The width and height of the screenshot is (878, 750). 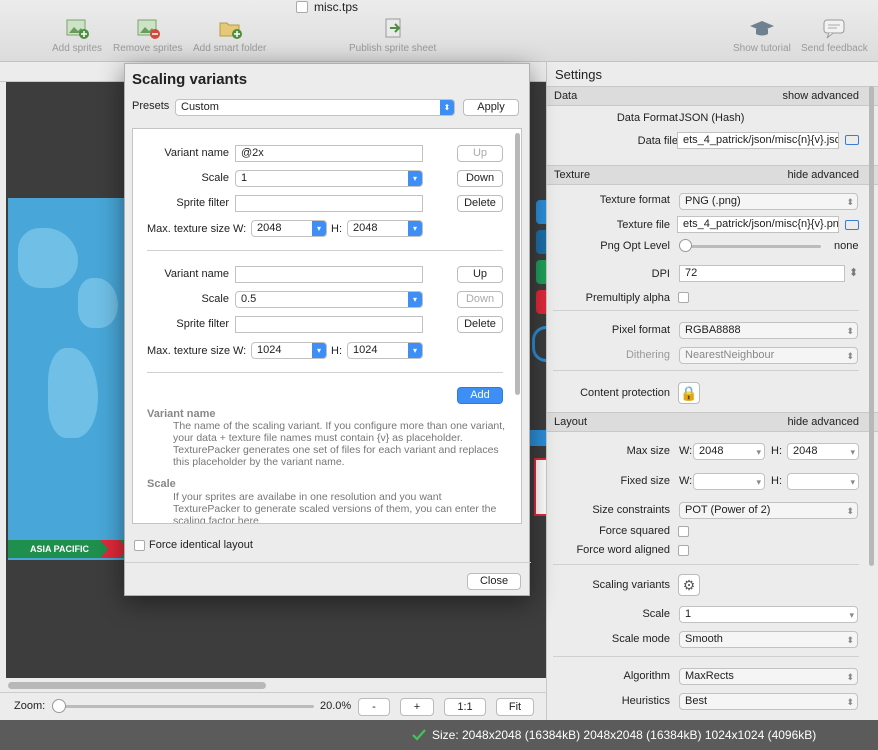 I want to click on variant2-w-combo: 1024 ▾, so click(x=289, y=350).